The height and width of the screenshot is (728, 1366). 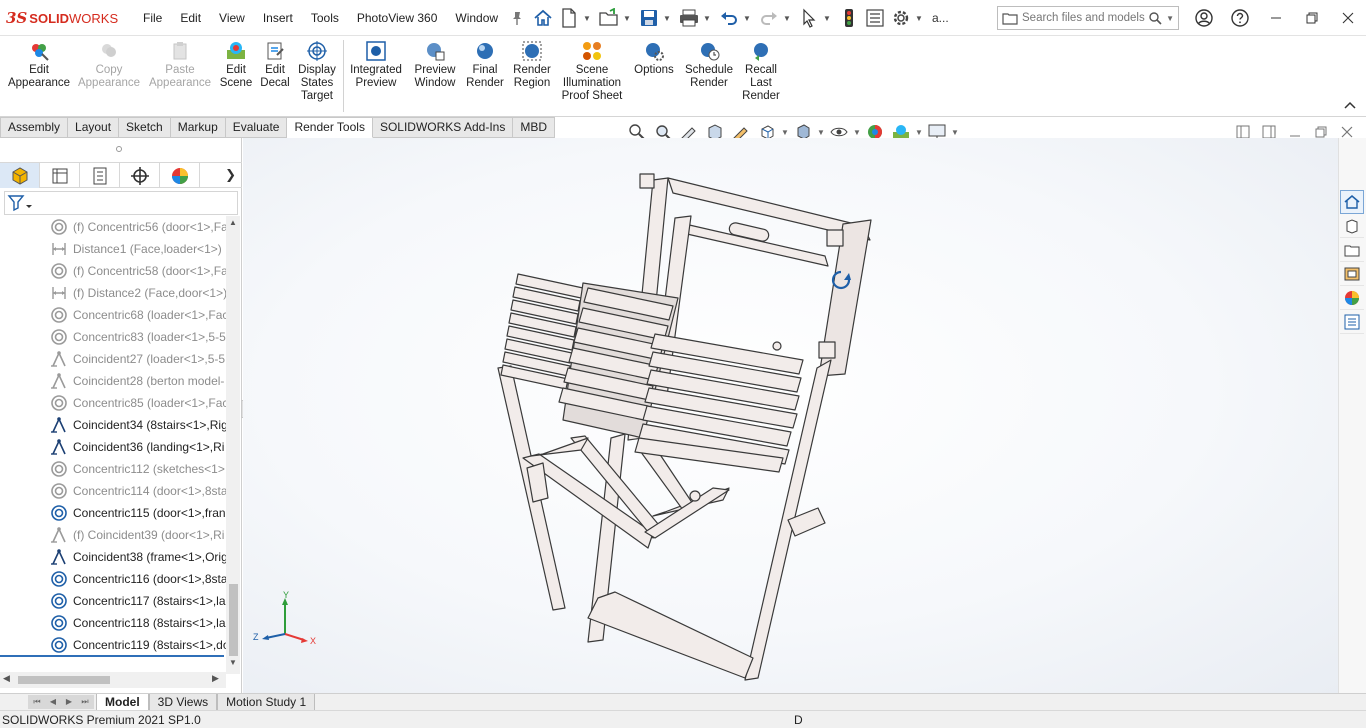 What do you see at coordinates (919, 18) in the screenshot?
I see `options-dropdown: ▼` at bounding box center [919, 18].